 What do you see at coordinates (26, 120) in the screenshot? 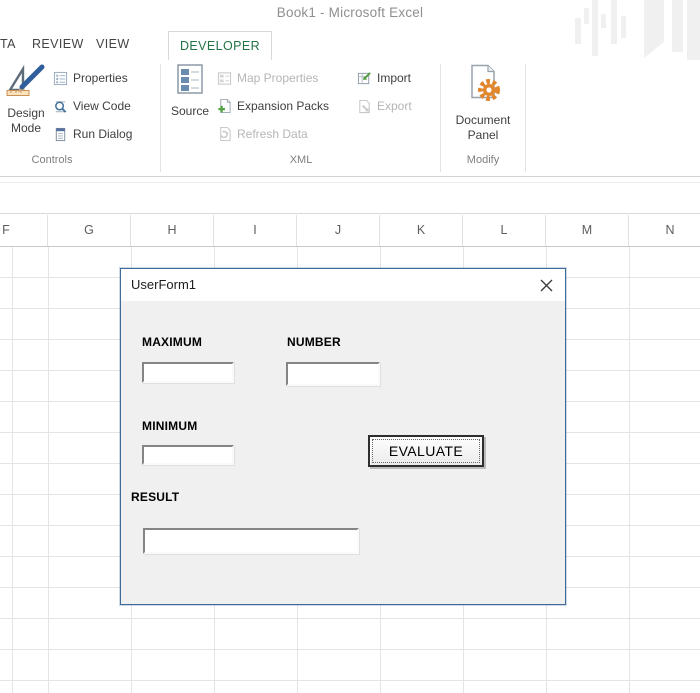
I see `design-mode-label: Design Mode` at bounding box center [26, 120].